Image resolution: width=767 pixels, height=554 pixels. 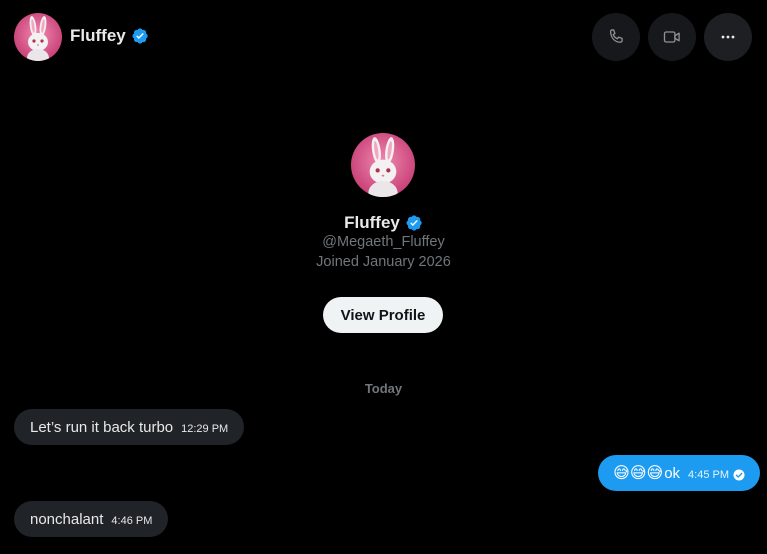 I want to click on message-text: Let’s run it back turbo, so click(x=102, y=427).